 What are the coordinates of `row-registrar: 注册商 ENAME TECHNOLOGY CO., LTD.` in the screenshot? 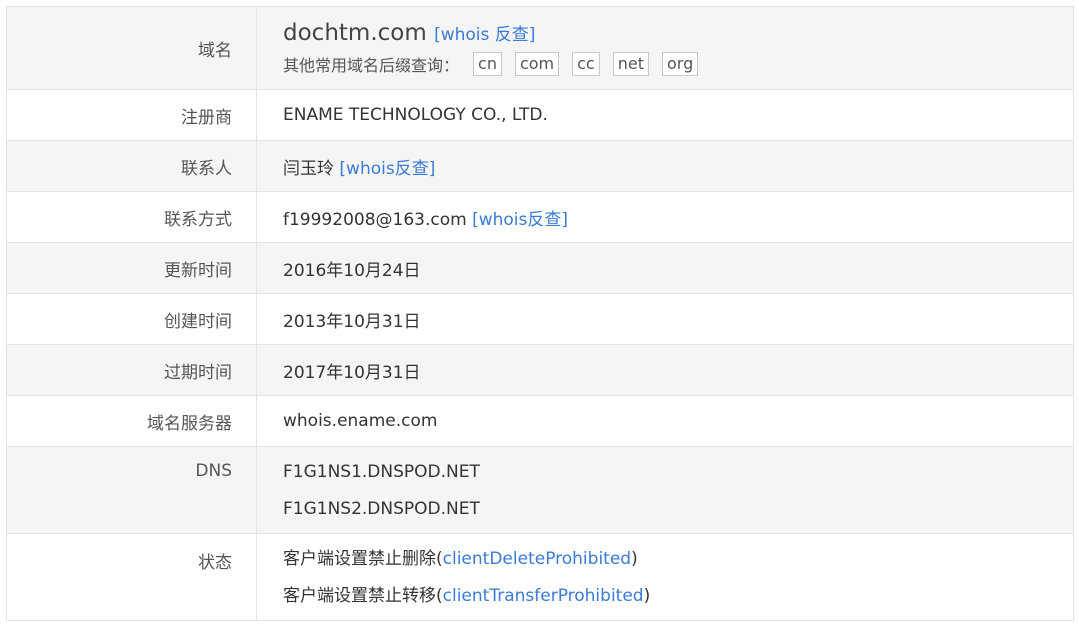 It's located at (540, 115).